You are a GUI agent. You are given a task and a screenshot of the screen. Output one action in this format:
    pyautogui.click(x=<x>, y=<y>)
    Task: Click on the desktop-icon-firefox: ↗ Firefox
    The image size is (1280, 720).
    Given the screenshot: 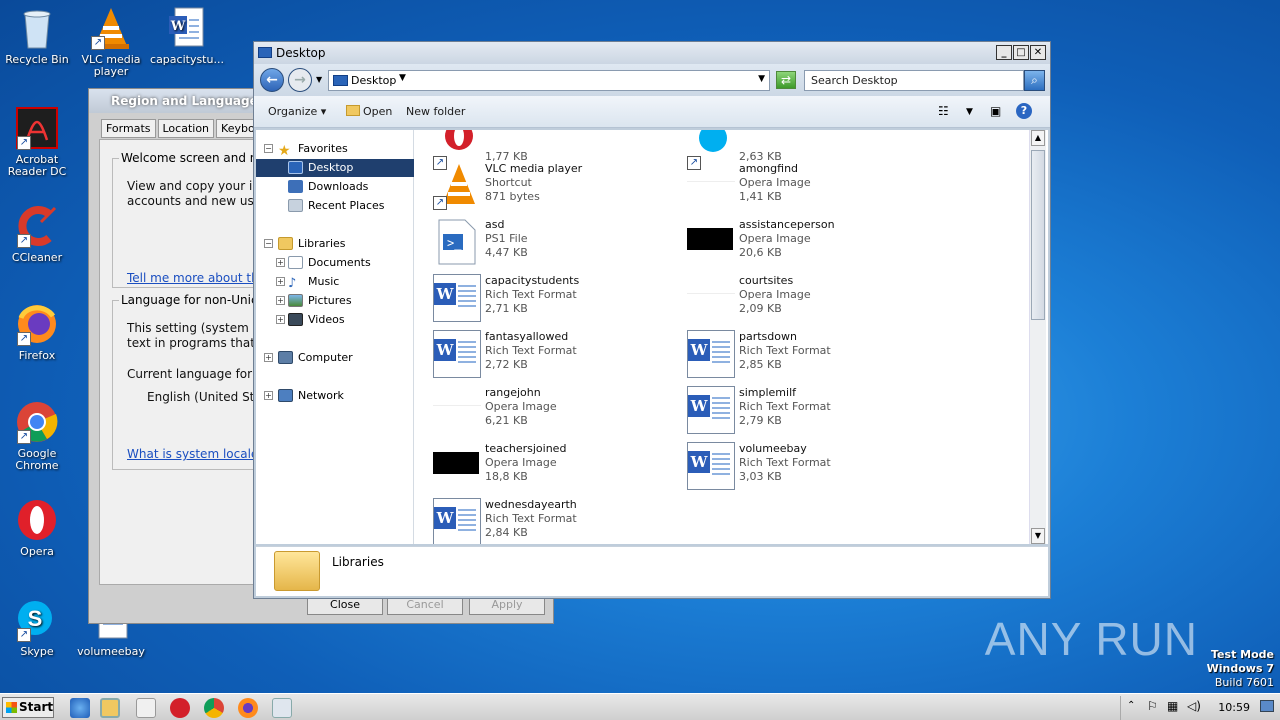 What is the action you would take?
    pyautogui.click(x=37, y=332)
    